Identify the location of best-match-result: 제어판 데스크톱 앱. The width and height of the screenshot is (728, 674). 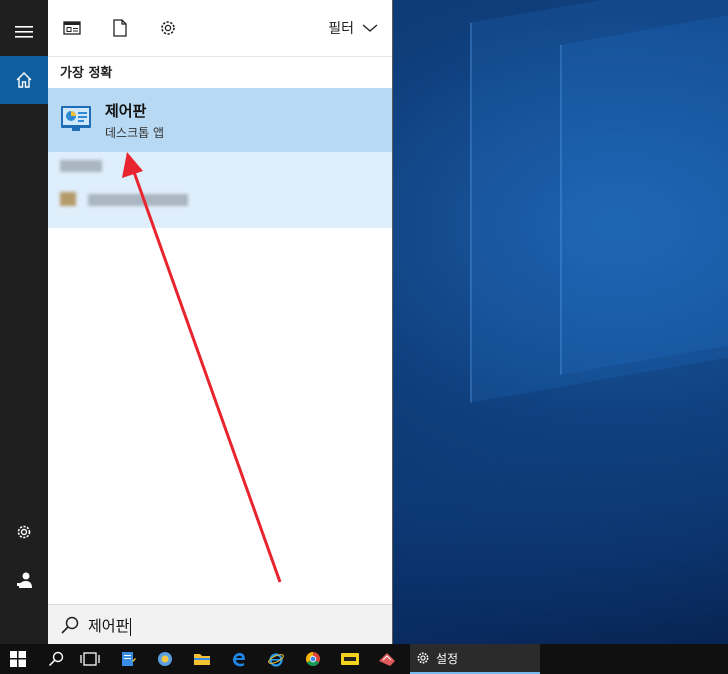
(220, 120).